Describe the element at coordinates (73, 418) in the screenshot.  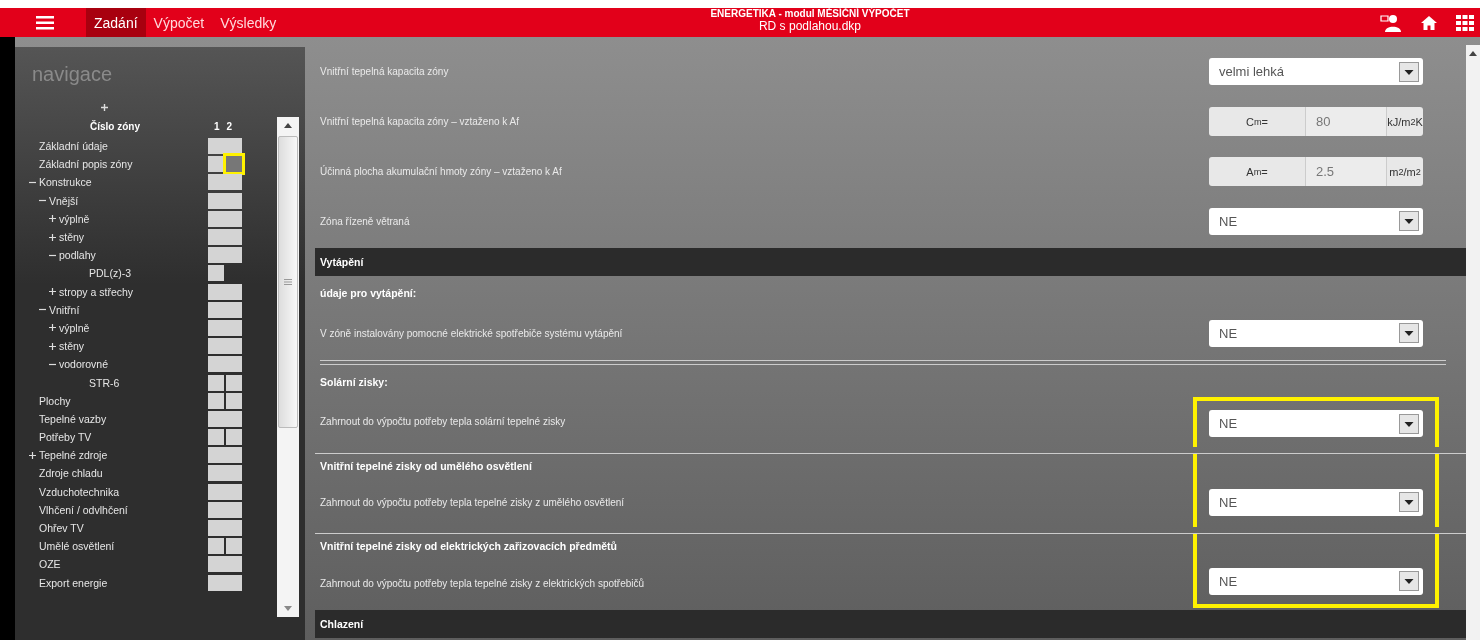
I see `nav-item: Tepelné vazby` at that location.